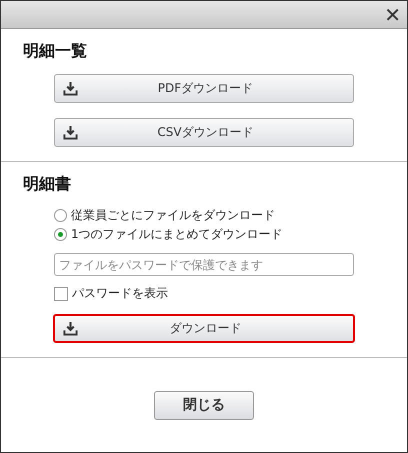  Describe the element at coordinates (55, 51) in the screenshot. I see `section-title: 明細一覧` at that location.